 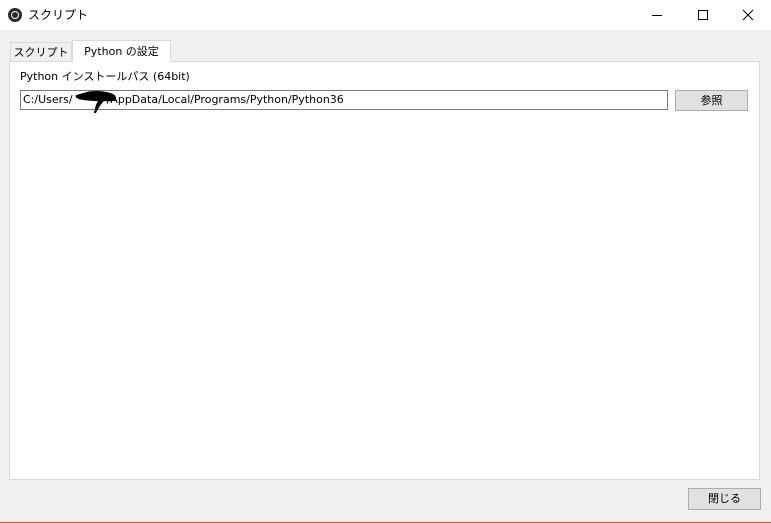 I want to click on taskbar-accent-line, so click(x=385, y=522).